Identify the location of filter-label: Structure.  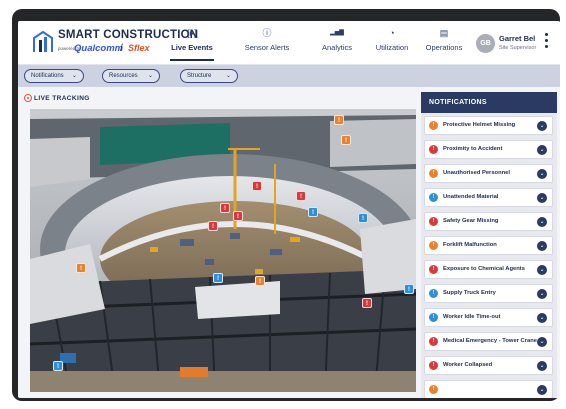
(199, 76).